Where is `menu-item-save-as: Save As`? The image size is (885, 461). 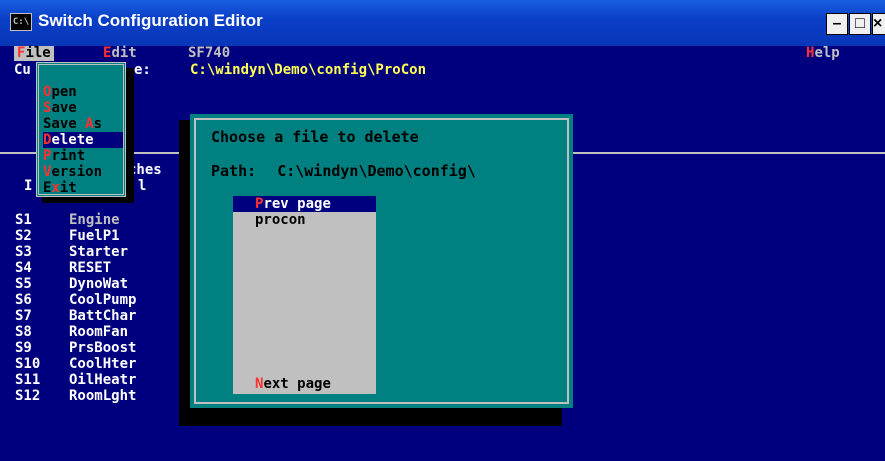
menu-item-save-as: Save As is located at coordinates (83, 124).